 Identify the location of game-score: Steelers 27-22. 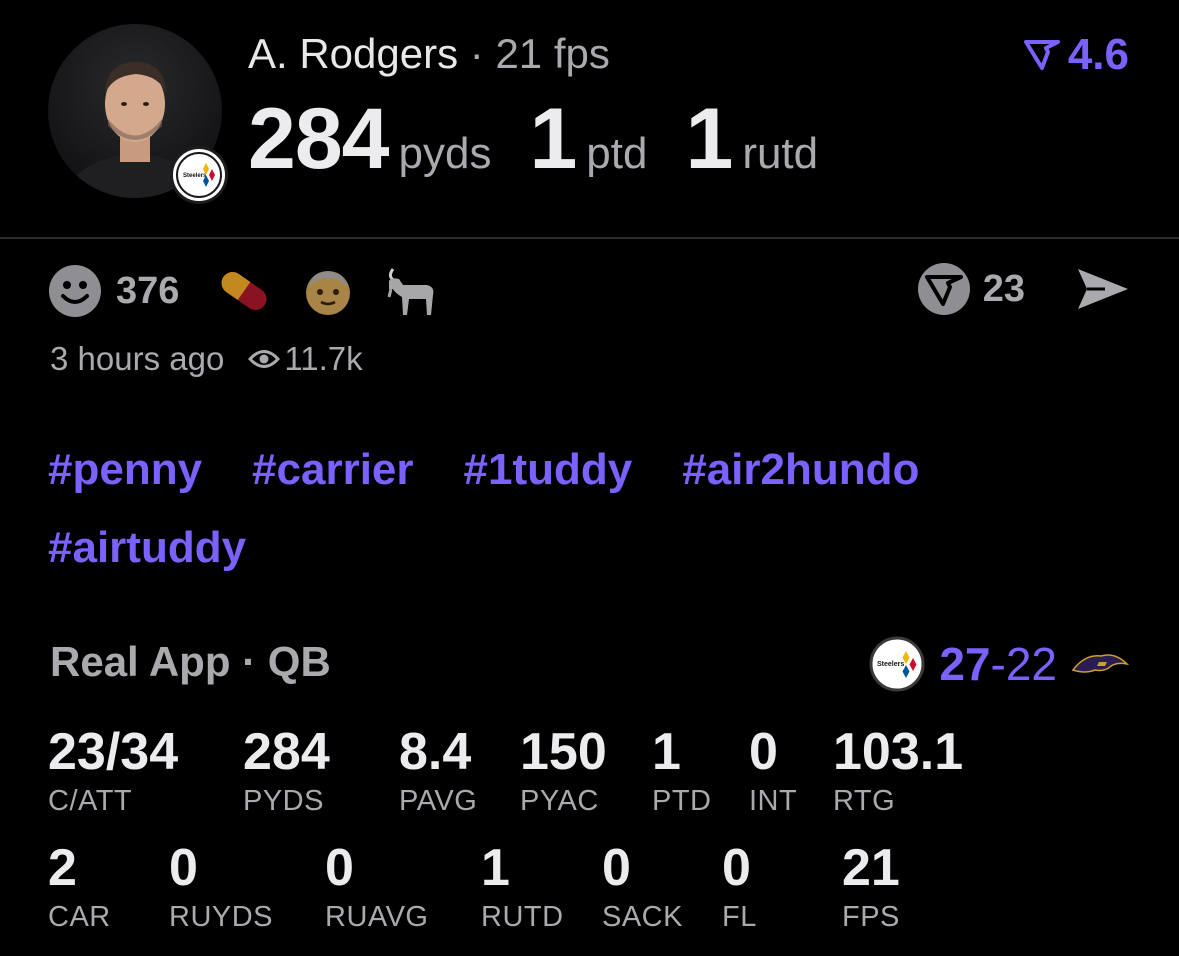
(999, 664).